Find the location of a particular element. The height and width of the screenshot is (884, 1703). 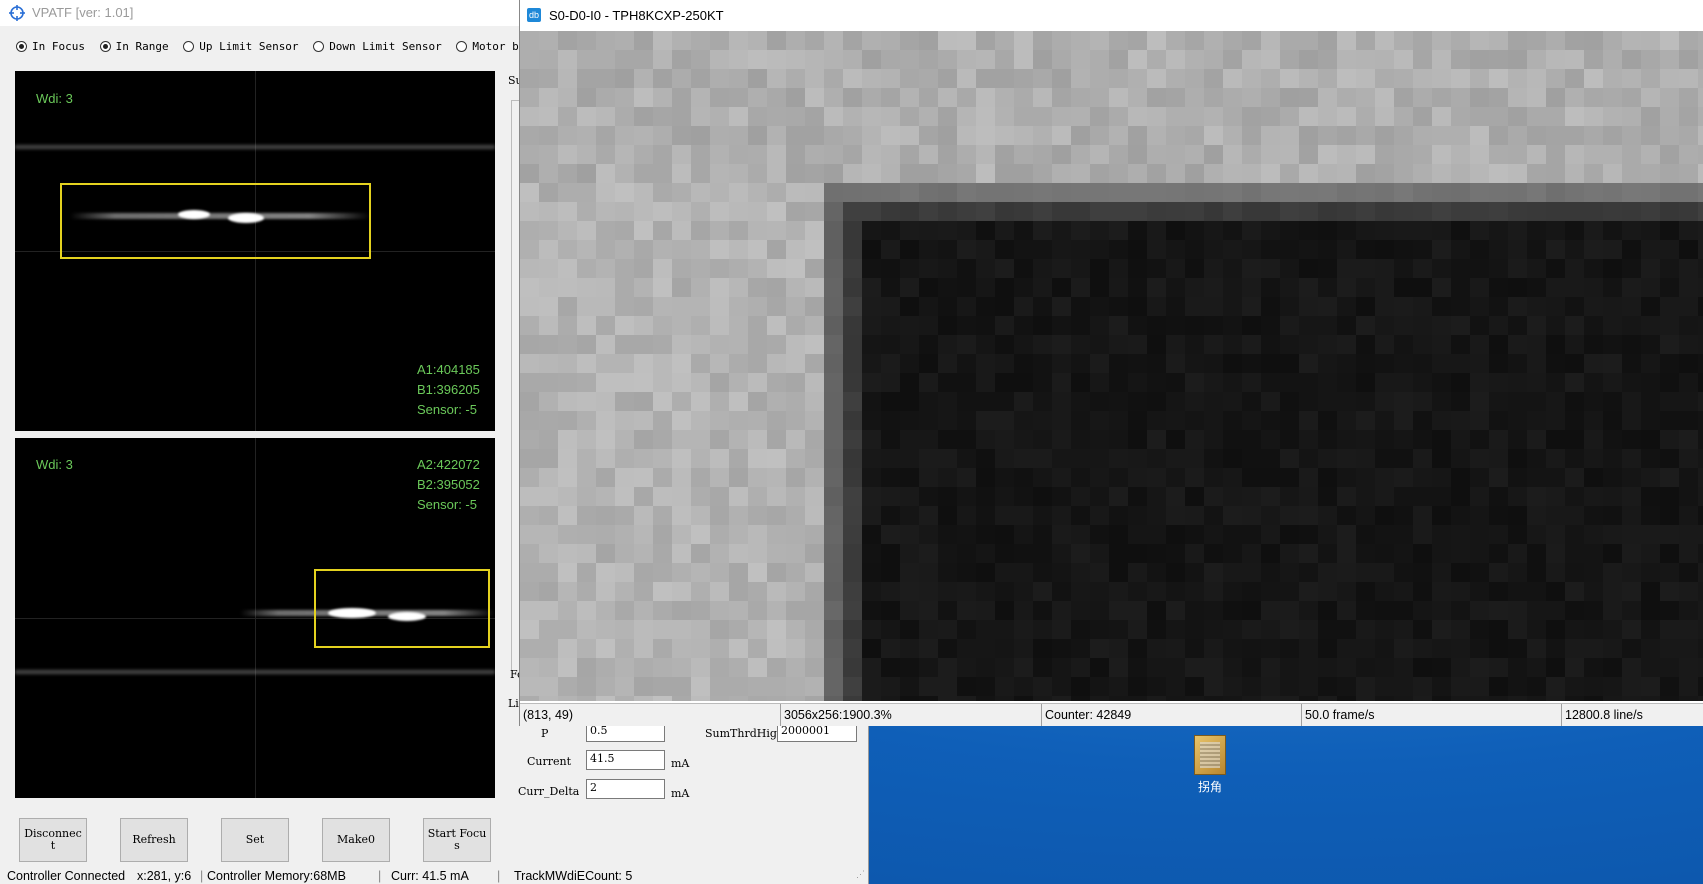

current-field: 41.5 is located at coordinates (625, 760).